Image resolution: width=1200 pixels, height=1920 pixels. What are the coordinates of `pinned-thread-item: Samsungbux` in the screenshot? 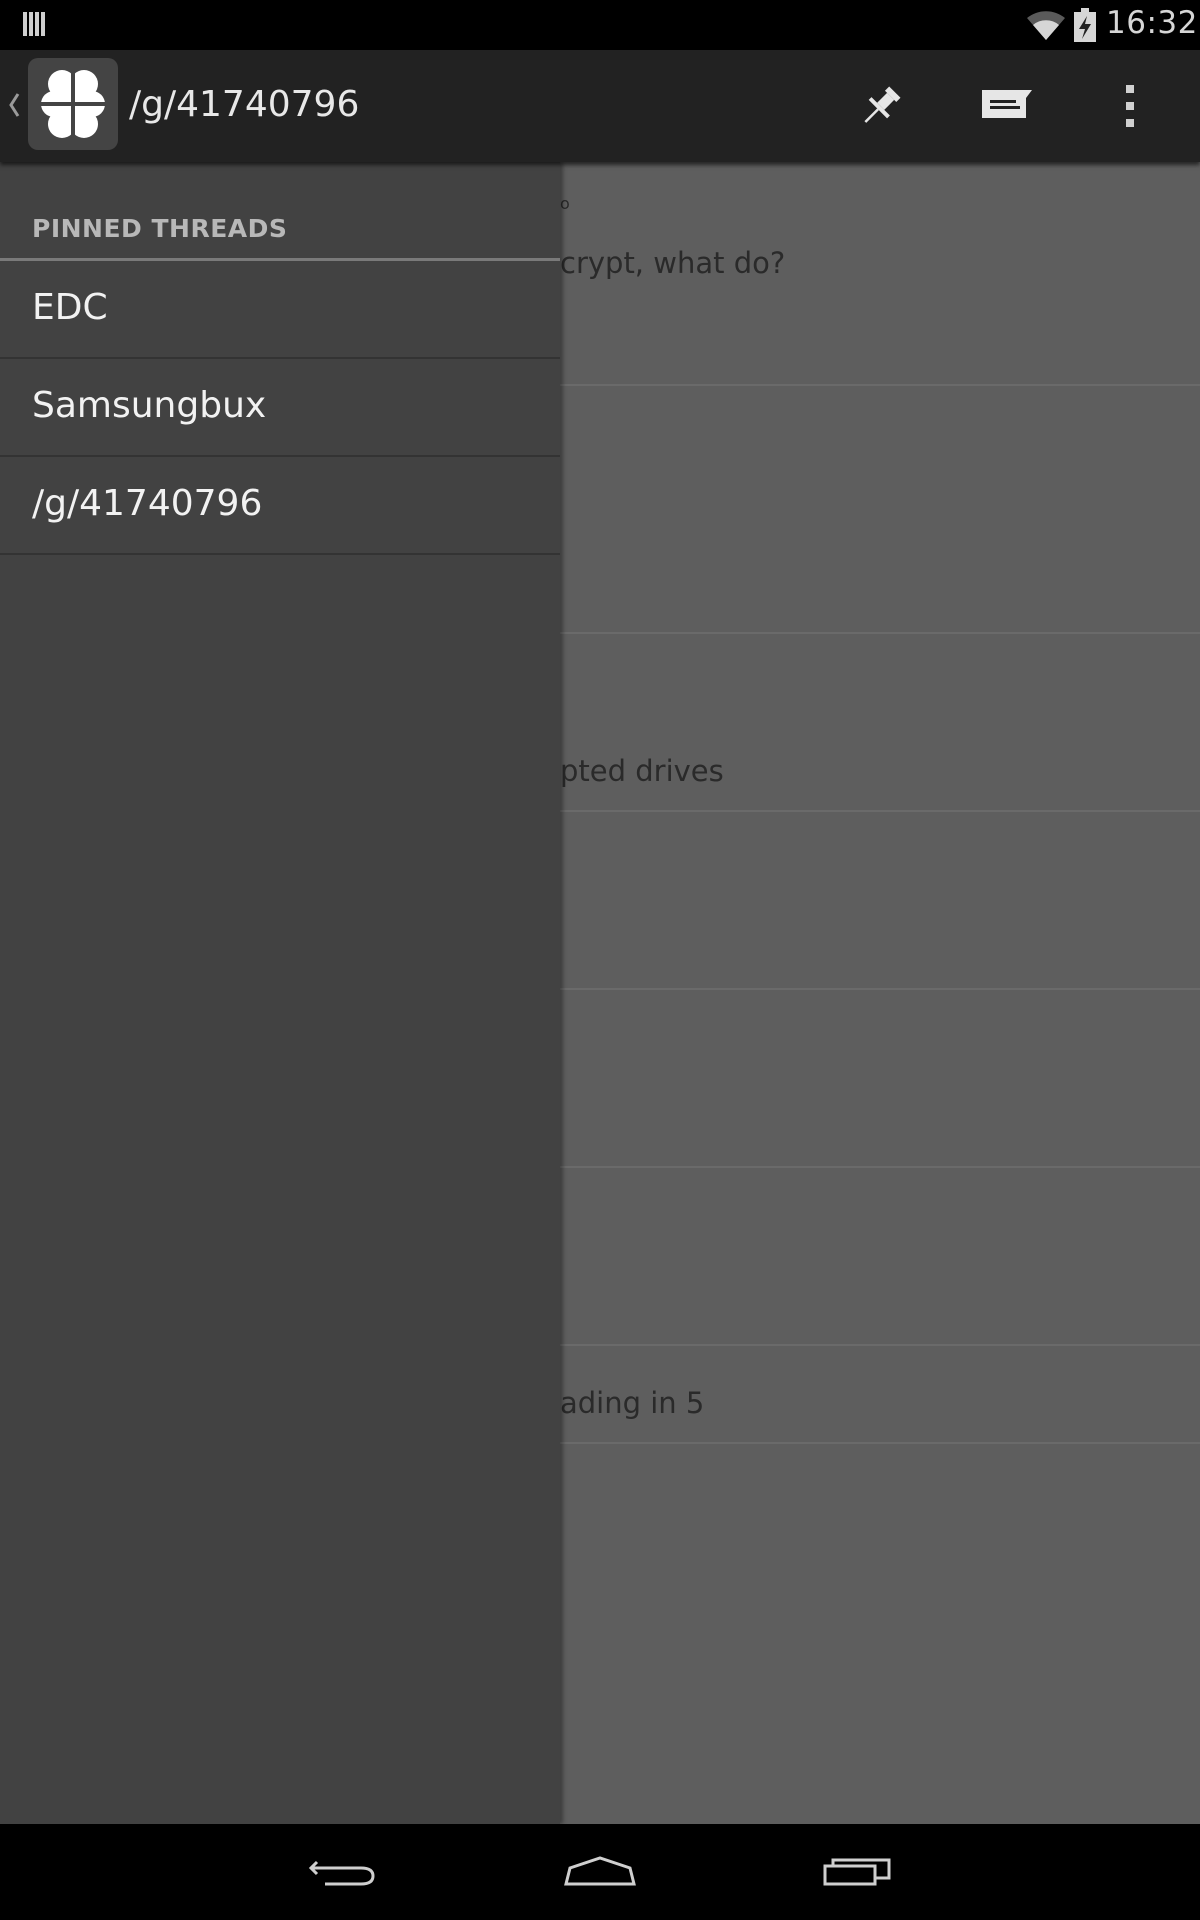 It's located at (280, 408).